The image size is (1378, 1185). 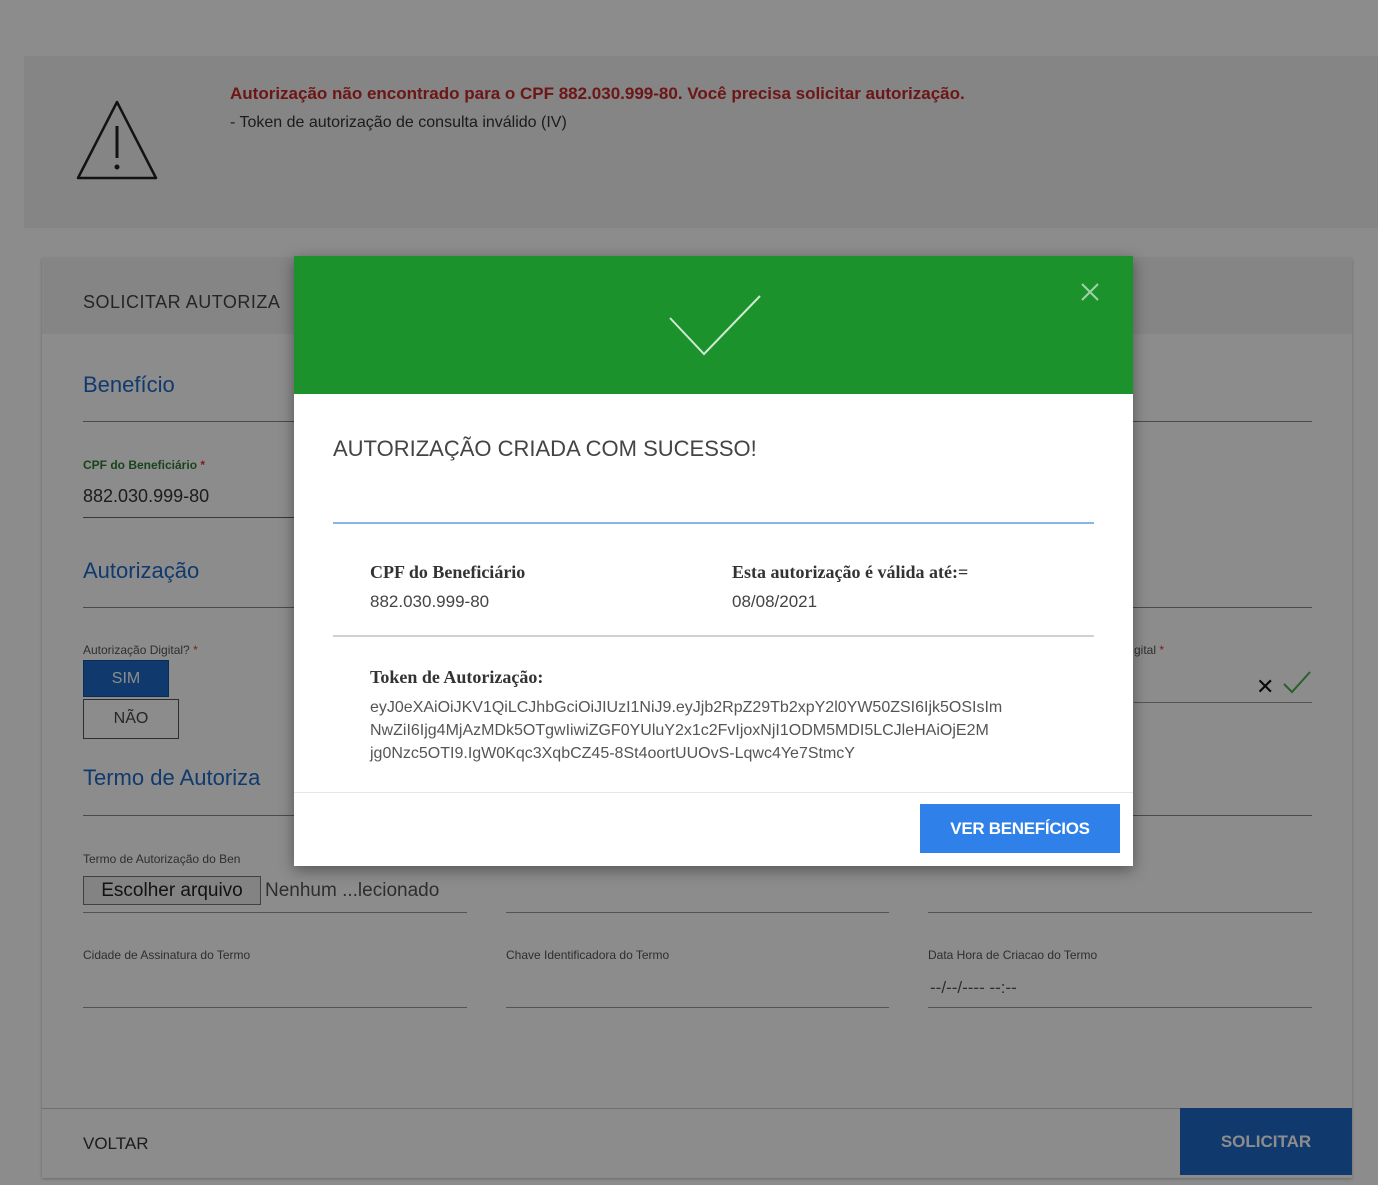 What do you see at coordinates (850, 572) in the screenshot?
I see `modal-valid-label: Esta autorização é válida até:=` at bounding box center [850, 572].